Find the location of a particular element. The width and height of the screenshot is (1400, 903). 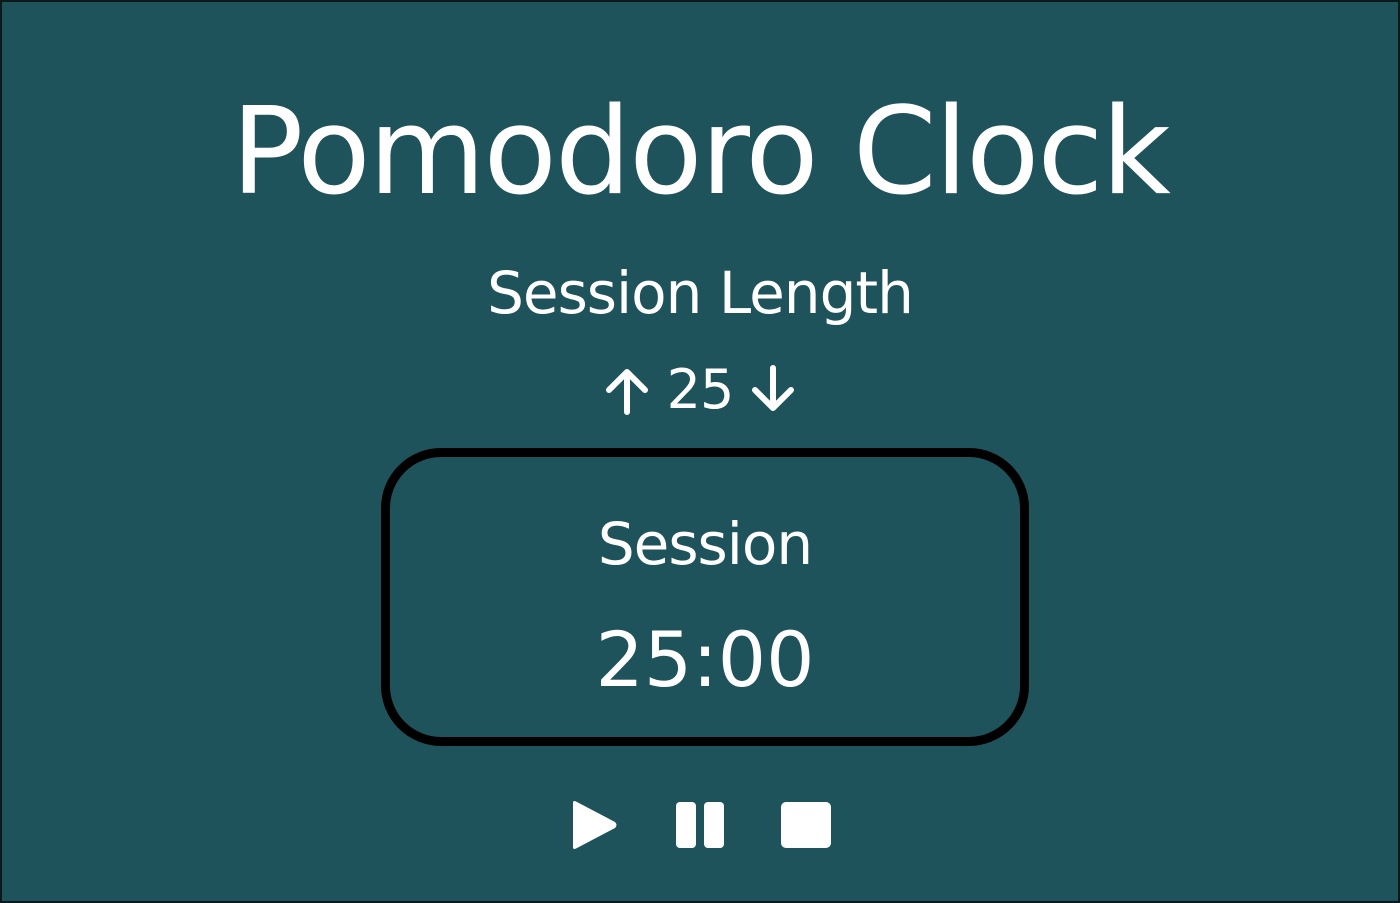

stop-button is located at coordinates (806, 825).